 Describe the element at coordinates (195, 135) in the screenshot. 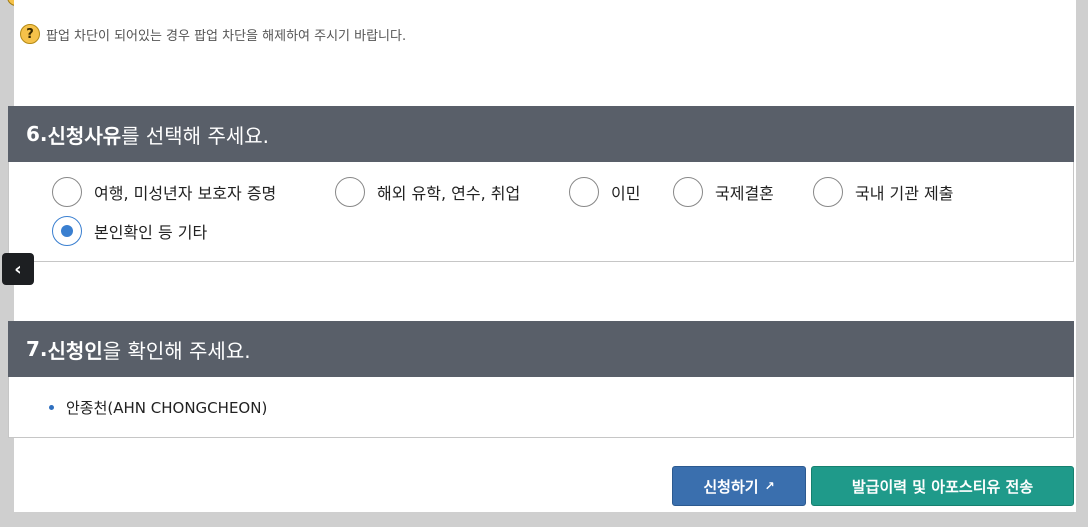

I see `section-6-title-rest: 를 선택해 주세요.` at that location.